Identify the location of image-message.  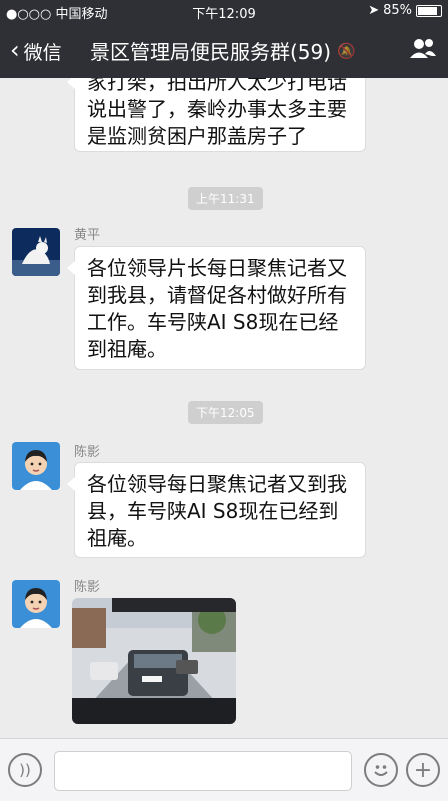
(154, 661).